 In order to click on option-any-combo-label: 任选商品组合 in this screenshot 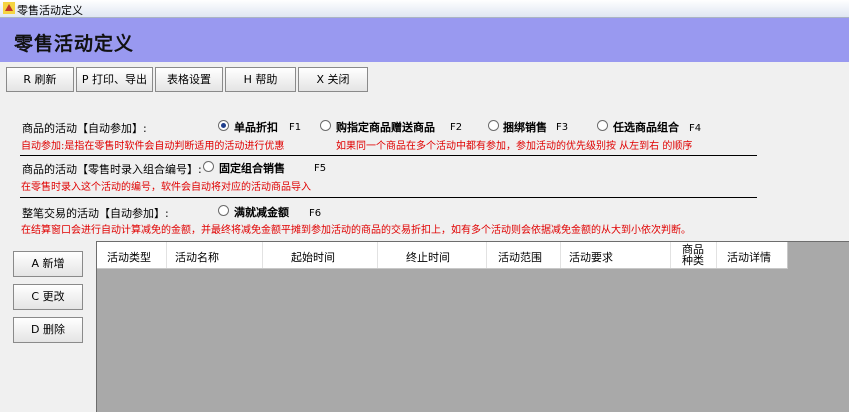, I will do `click(646, 127)`.